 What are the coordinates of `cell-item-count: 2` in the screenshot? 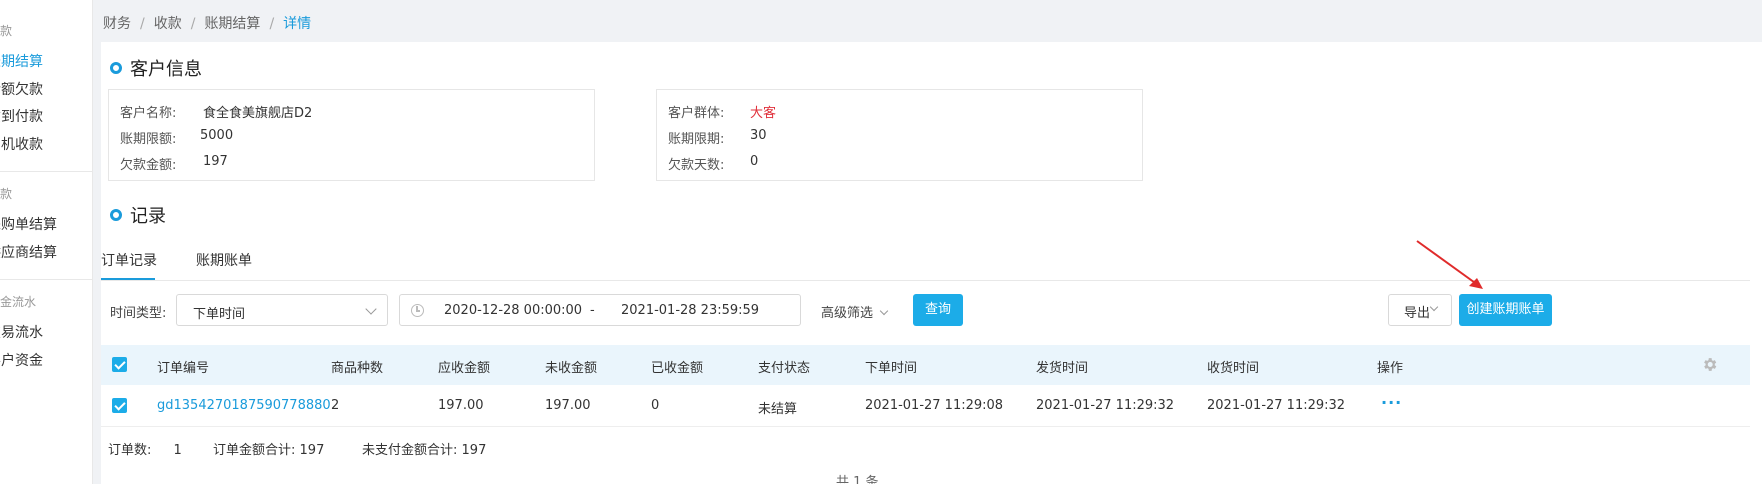 It's located at (335, 405).